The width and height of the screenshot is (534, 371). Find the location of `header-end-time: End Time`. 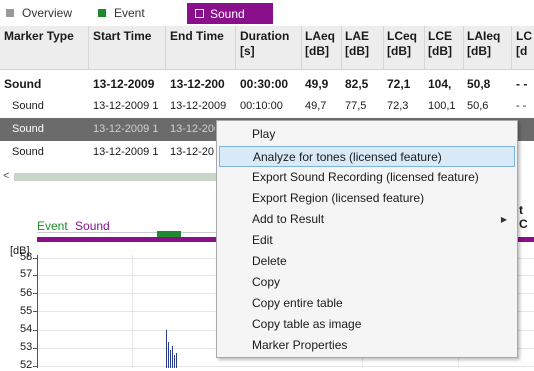

header-end-time: End Time is located at coordinates (197, 36).